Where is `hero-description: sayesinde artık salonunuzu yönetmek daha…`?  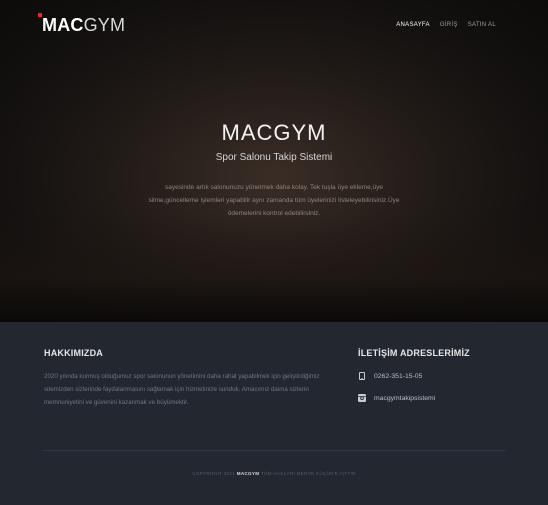 hero-description: sayesinde artık salonunuzu yönetmek daha… is located at coordinates (274, 200).